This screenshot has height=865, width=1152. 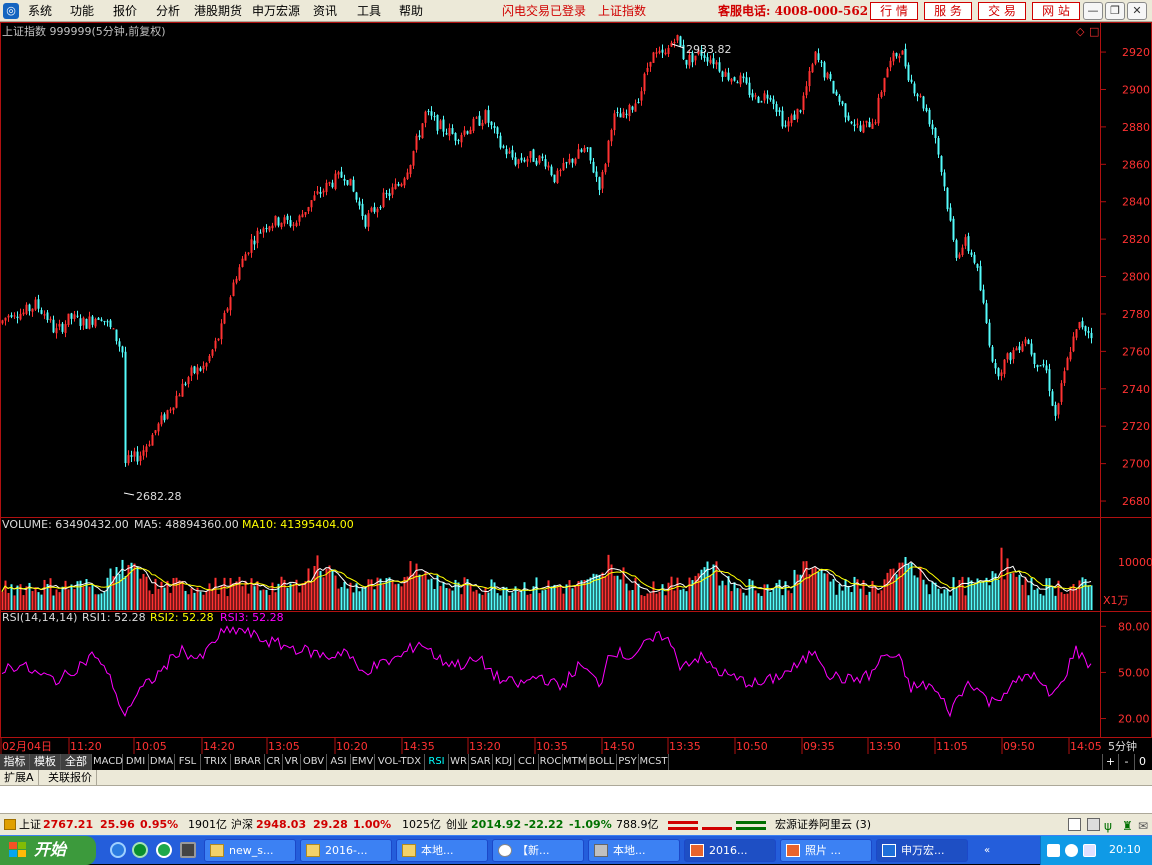 What do you see at coordinates (504, 762) in the screenshot?
I see `indicator-tab-kdj: KDJ` at bounding box center [504, 762].